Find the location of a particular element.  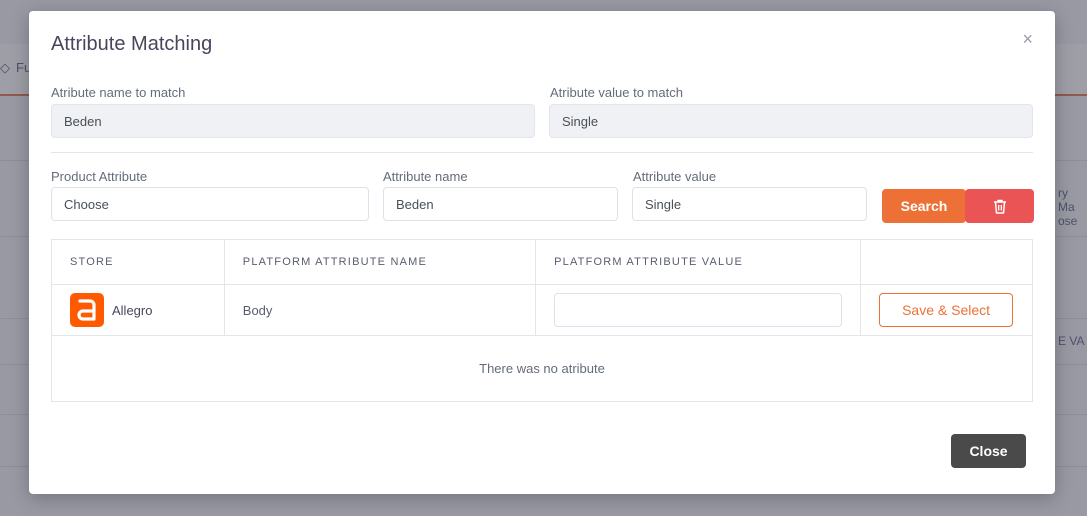

column-header-store: STORE is located at coordinates (138, 262).